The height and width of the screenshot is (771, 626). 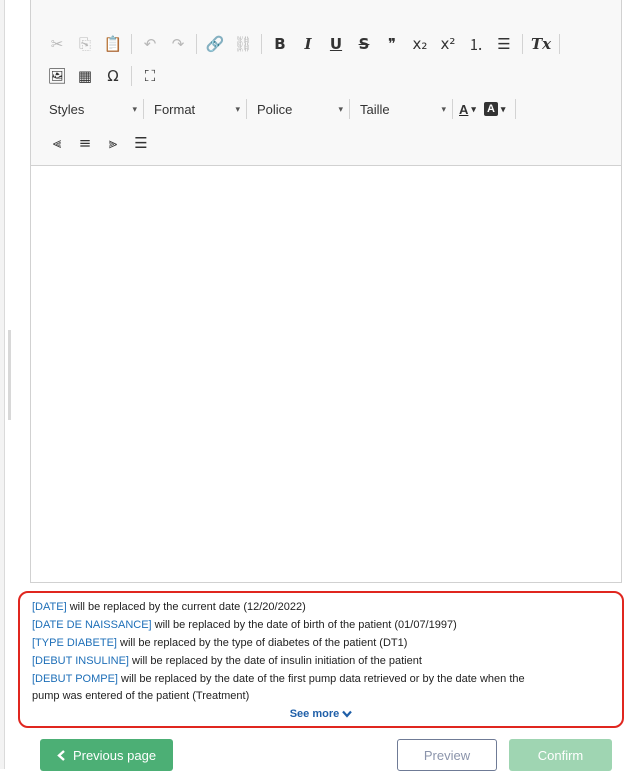 I want to click on italic-button: I, so click(x=308, y=44).